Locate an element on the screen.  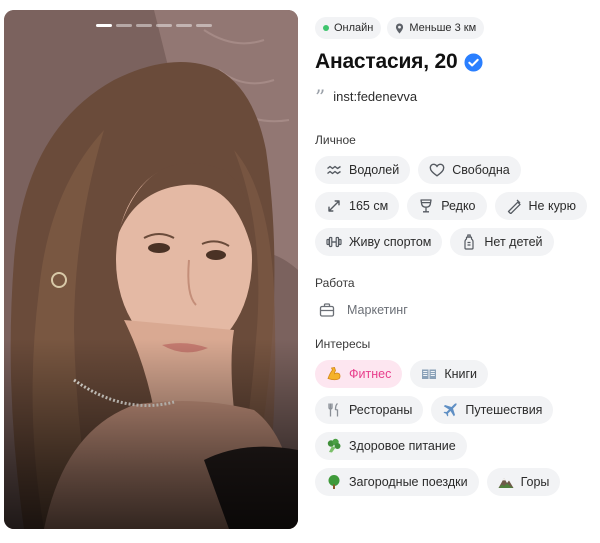
chip-label: Здоровое питание is located at coordinates (402, 446).